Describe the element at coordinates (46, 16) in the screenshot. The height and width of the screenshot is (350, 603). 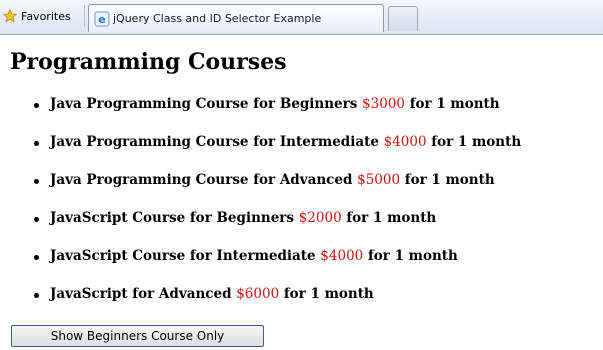
I see `favorites-label: Favorites` at that location.